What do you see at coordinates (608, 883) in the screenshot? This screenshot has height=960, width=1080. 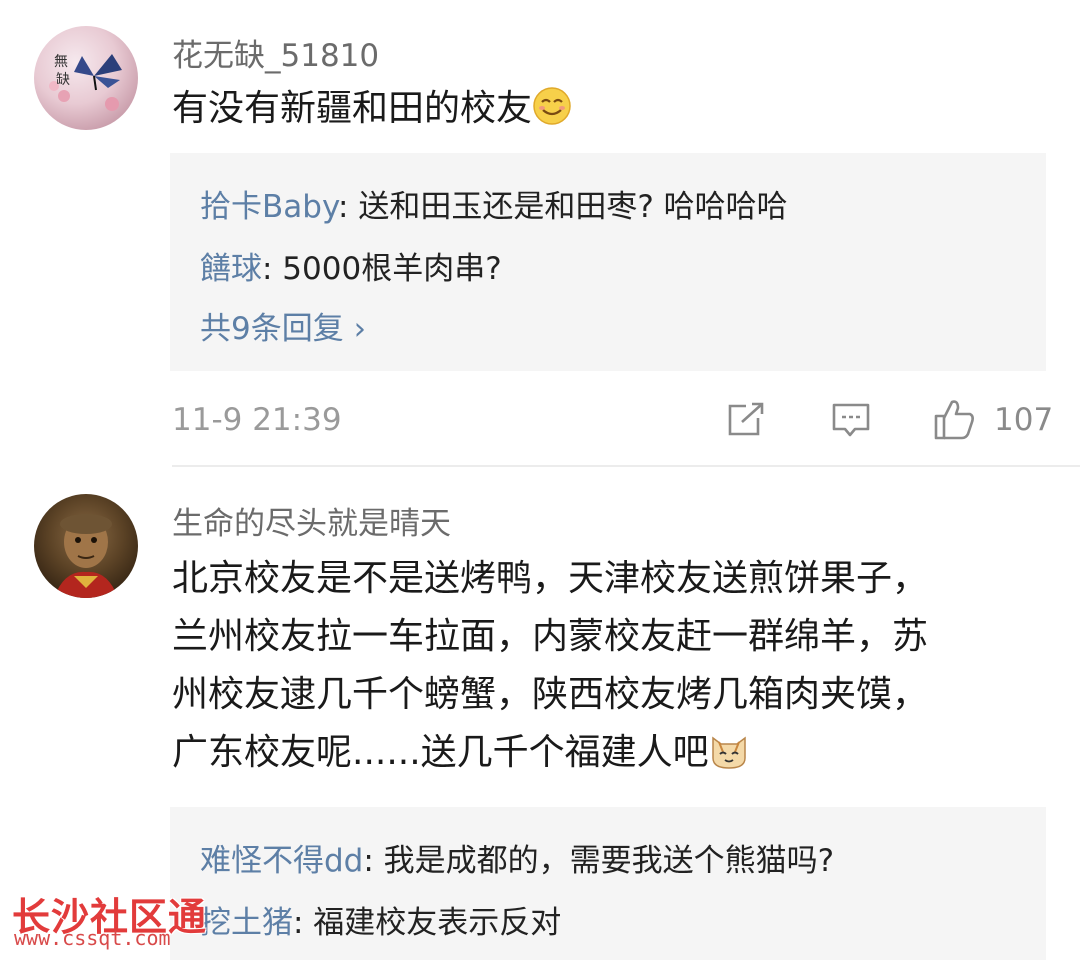 I see `reply-preview-box: 难怪不得dd: 我是成都的，需要我送个熊猫吗? 挖土猪: 福建校友表示反对` at bounding box center [608, 883].